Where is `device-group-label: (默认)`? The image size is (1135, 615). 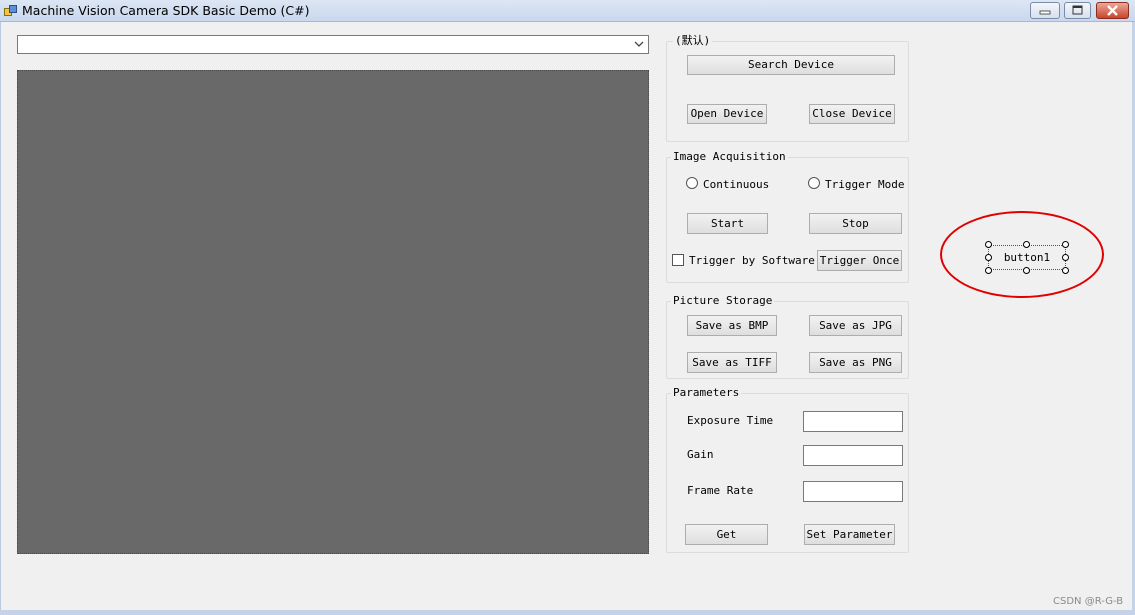 device-group-label: (默认) is located at coordinates (693, 40).